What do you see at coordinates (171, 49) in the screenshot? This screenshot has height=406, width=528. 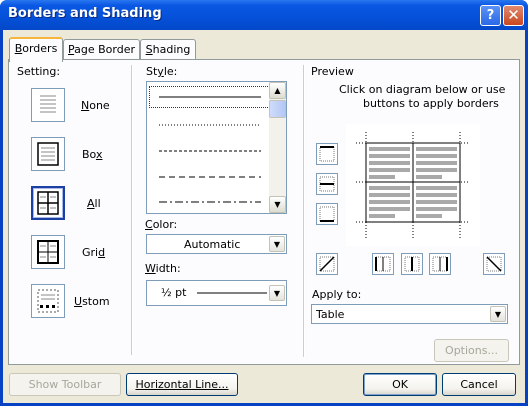 I see `tab-shading-label: hading` at bounding box center [171, 49].